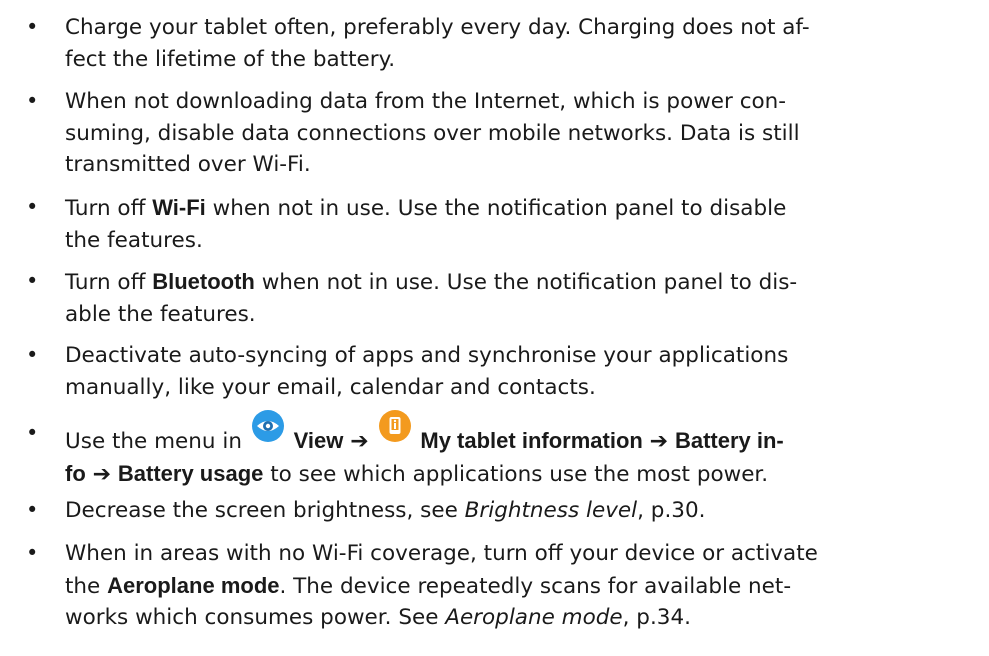 Image resolution: width=989 pixels, height=656 pixels. I want to click on menu-battery-usage: Battery usage, so click(190, 473).